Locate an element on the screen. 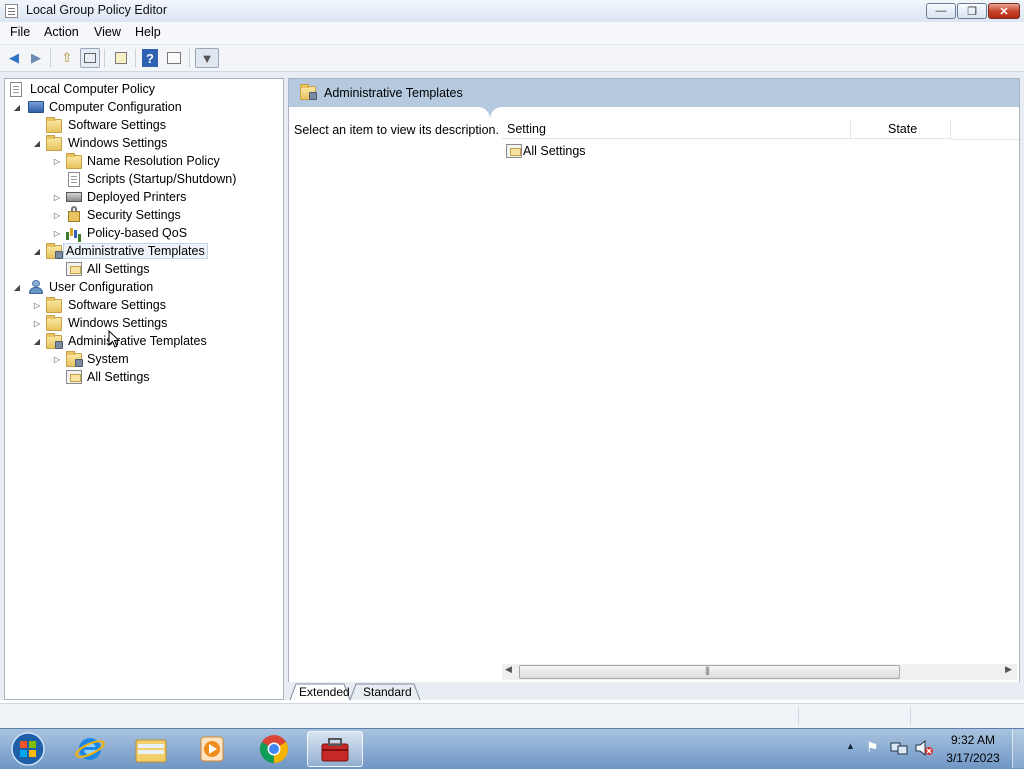  policy-editor-icon is located at coordinates (11, 11).